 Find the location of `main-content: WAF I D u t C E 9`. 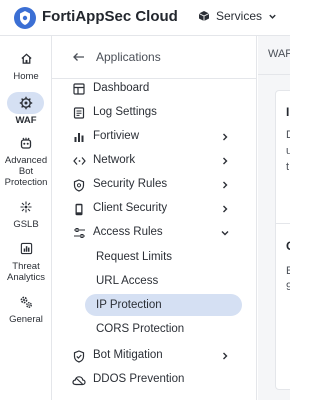

main-content: WAF I D u t C E 9 is located at coordinates (274, 218).